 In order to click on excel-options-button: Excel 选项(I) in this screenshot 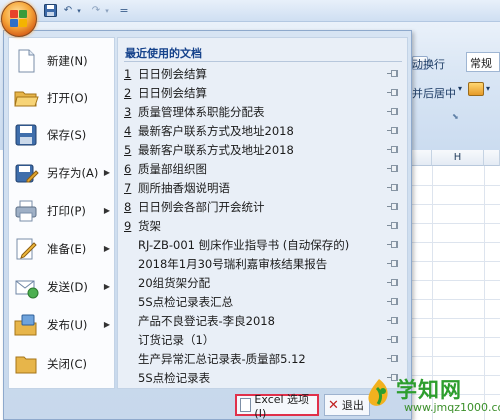, I will do `click(277, 406)`.